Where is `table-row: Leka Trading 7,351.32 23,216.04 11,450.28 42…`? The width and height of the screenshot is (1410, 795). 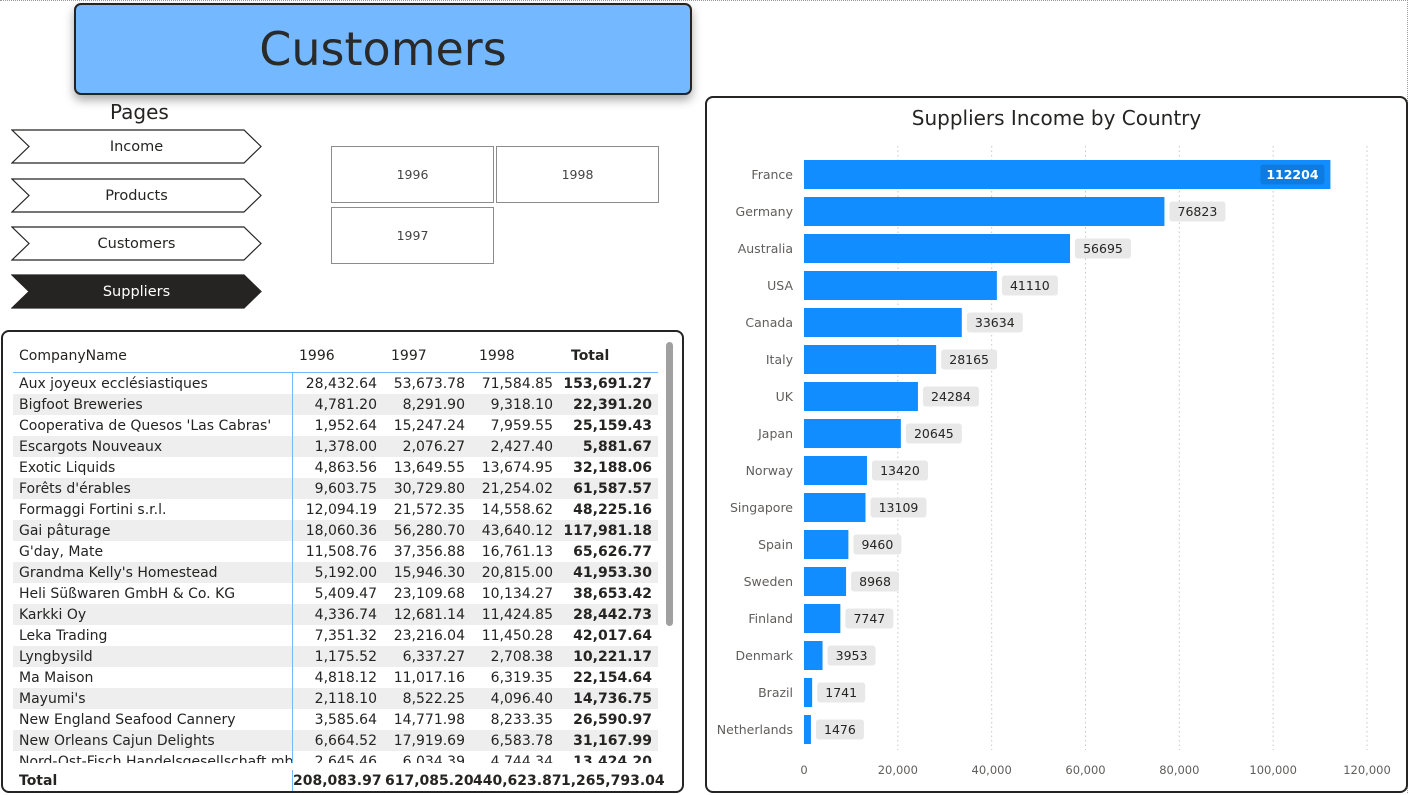 table-row: Leka Trading 7,351.32 23,216.04 11,450.28 42… is located at coordinates (335, 635).